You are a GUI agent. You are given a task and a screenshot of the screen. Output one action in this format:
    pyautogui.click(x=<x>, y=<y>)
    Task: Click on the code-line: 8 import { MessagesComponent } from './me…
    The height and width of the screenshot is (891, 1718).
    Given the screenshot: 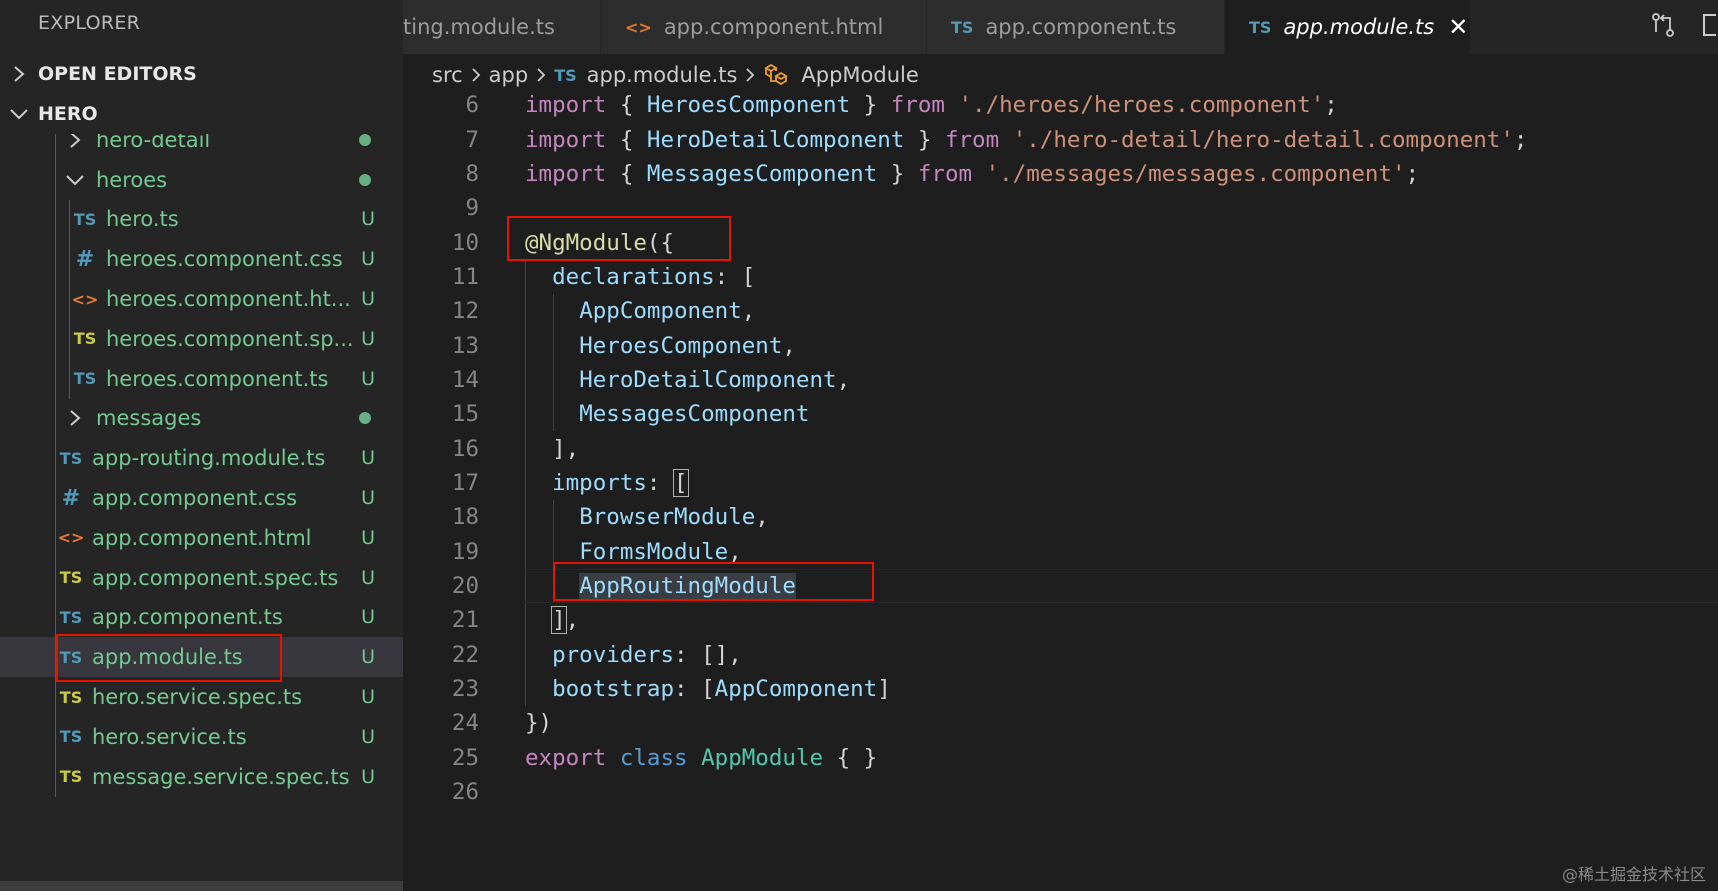 What is the action you would take?
    pyautogui.click(x=1060, y=174)
    